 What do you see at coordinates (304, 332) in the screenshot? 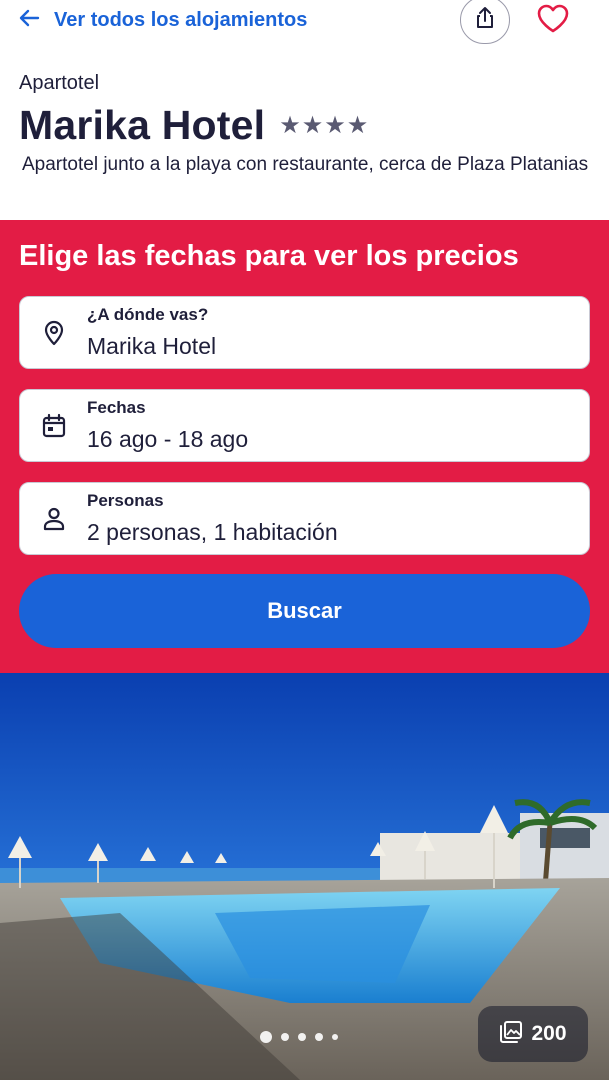
I see `destination-field: ¿A dónde vas? Marika Hotel` at bounding box center [304, 332].